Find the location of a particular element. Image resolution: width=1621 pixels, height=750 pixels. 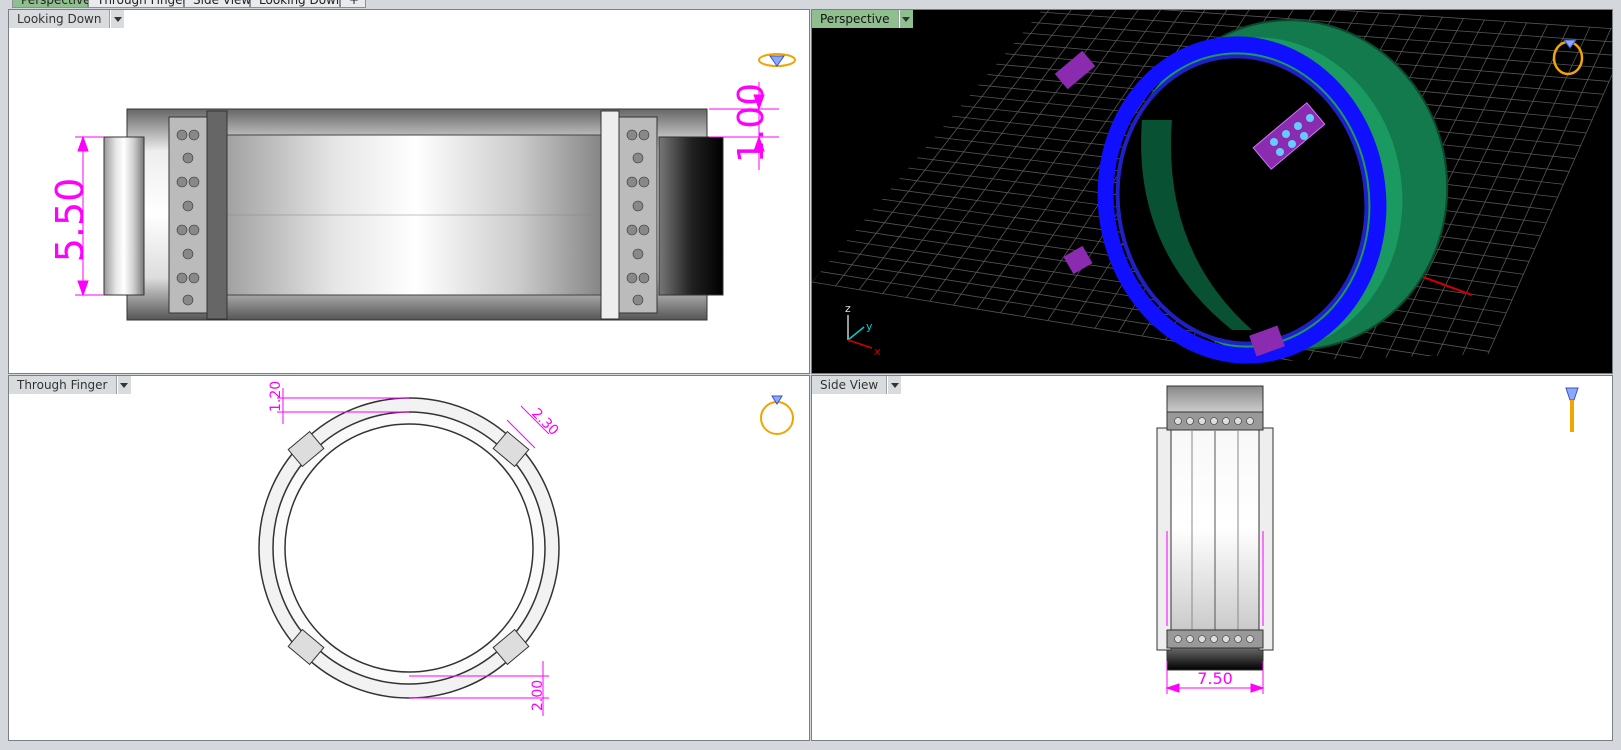

tab-side-view: Side View is located at coordinates (217, 4).